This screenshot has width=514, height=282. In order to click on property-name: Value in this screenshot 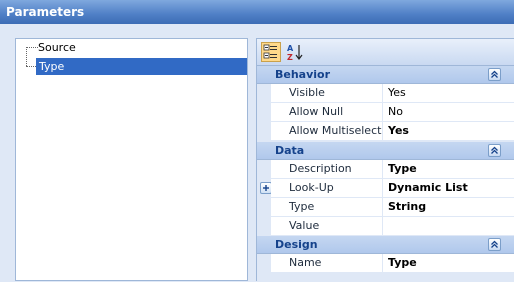, I will do `click(327, 226)`.